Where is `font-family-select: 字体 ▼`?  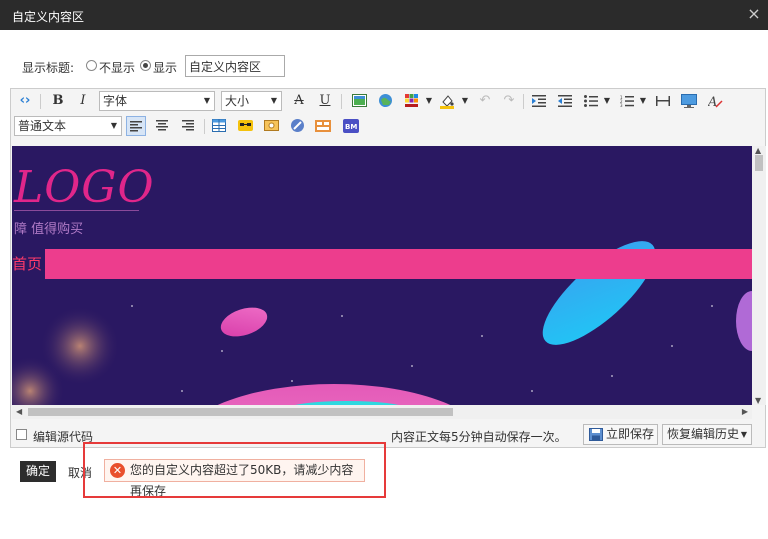
font-family-select: 字体 ▼ is located at coordinates (157, 101).